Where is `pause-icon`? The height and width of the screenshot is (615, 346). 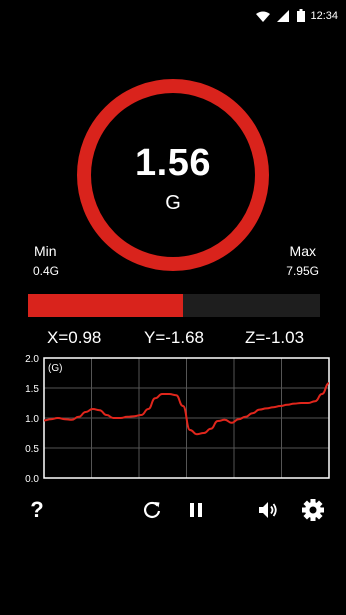
pause-icon is located at coordinates (196, 510).